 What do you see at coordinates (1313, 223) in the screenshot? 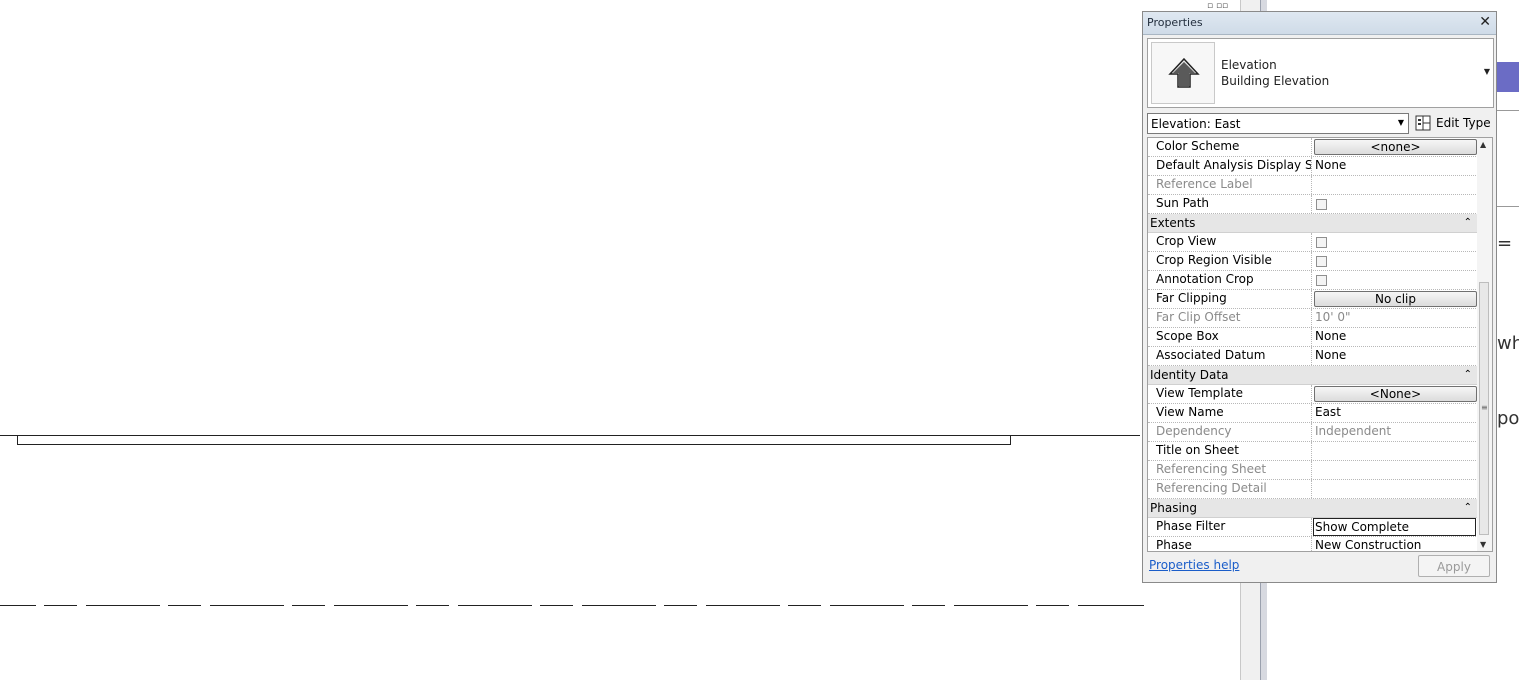
I see `group-header: Extents ⌃` at bounding box center [1313, 223].